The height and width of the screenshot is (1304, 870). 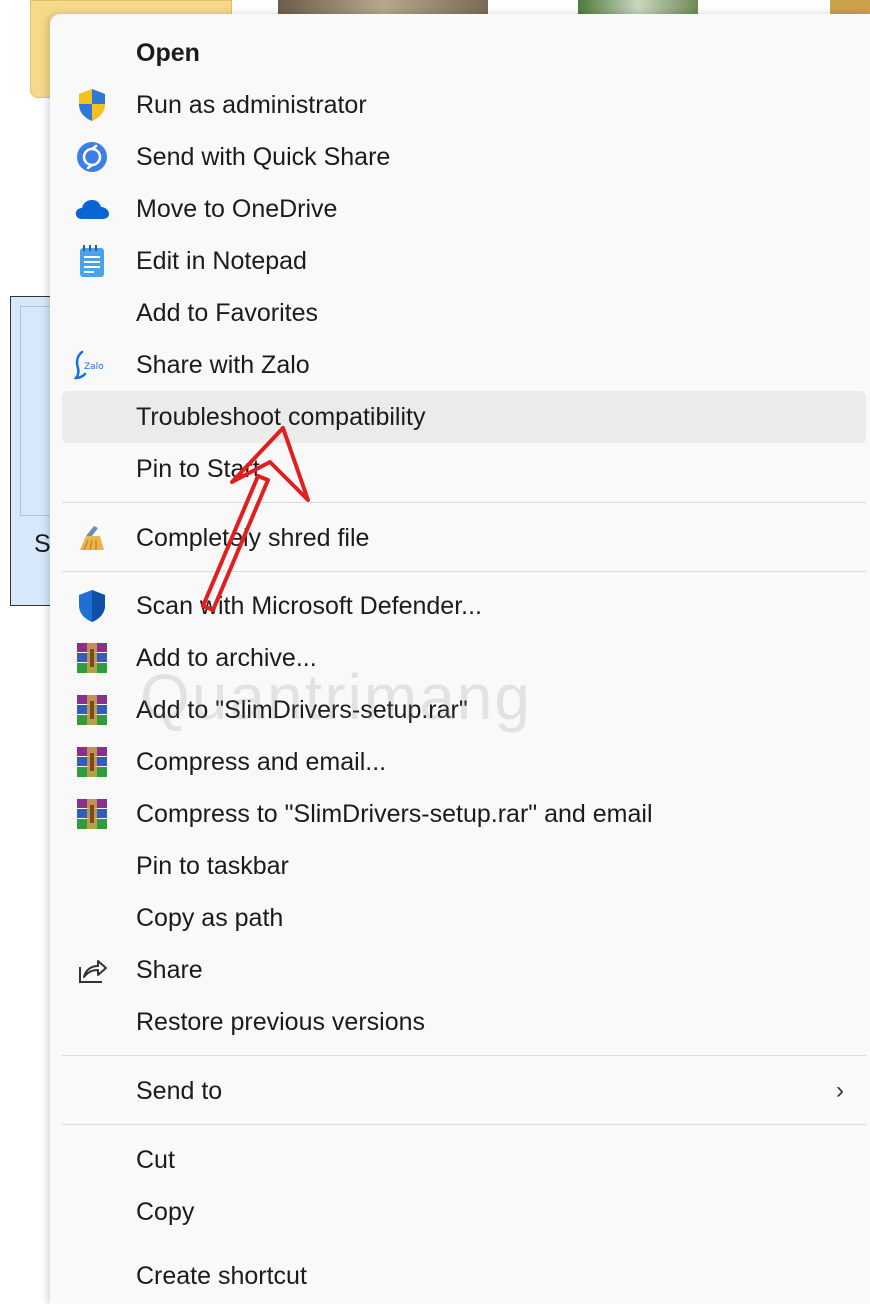 What do you see at coordinates (464, 261) in the screenshot?
I see `menu-item-edit-in-notepad: Edit in Notepad` at bounding box center [464, 261].